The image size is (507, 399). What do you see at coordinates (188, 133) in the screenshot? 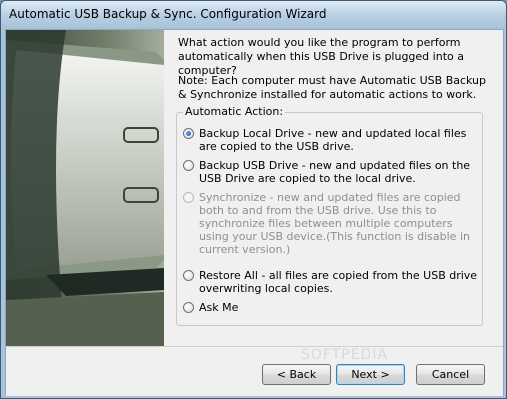
I see `radio-backup-local` at bounding box center [188, 133].